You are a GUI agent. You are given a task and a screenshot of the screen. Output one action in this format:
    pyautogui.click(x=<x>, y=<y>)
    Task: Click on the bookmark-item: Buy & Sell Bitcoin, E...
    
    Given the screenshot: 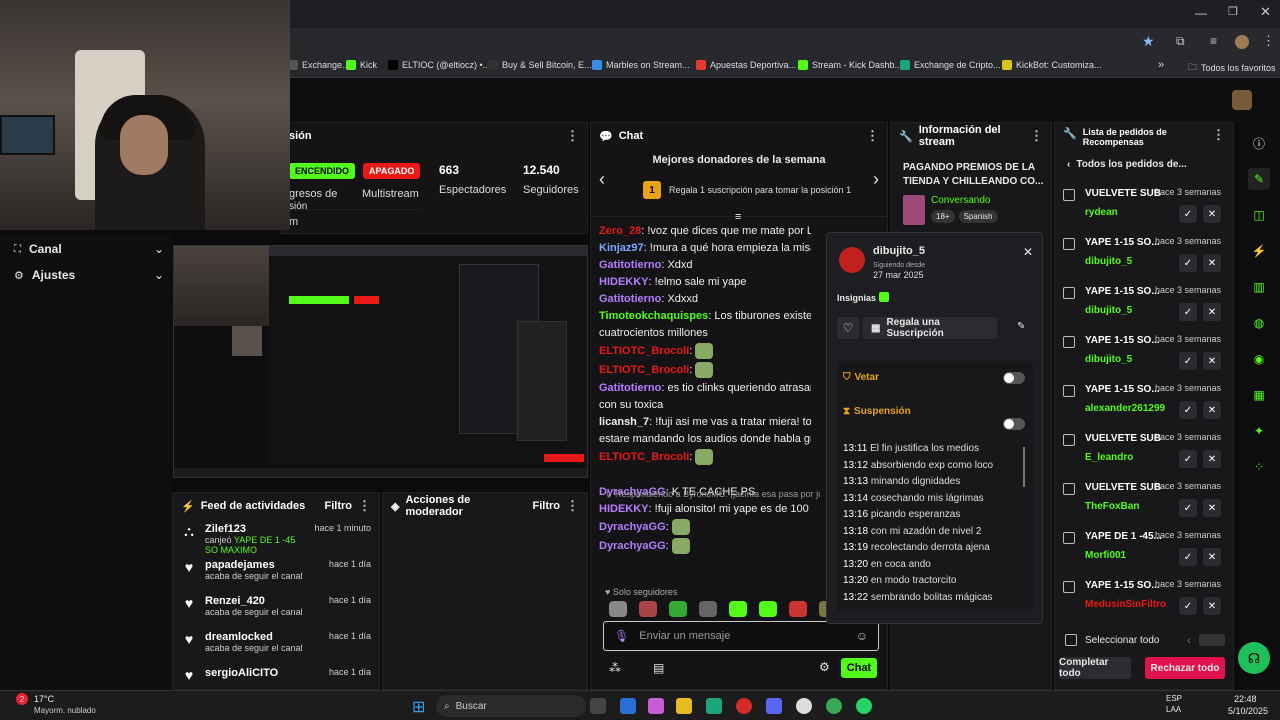 What is the action you would take?
    pyautogui.click(x=540, y=65)
    